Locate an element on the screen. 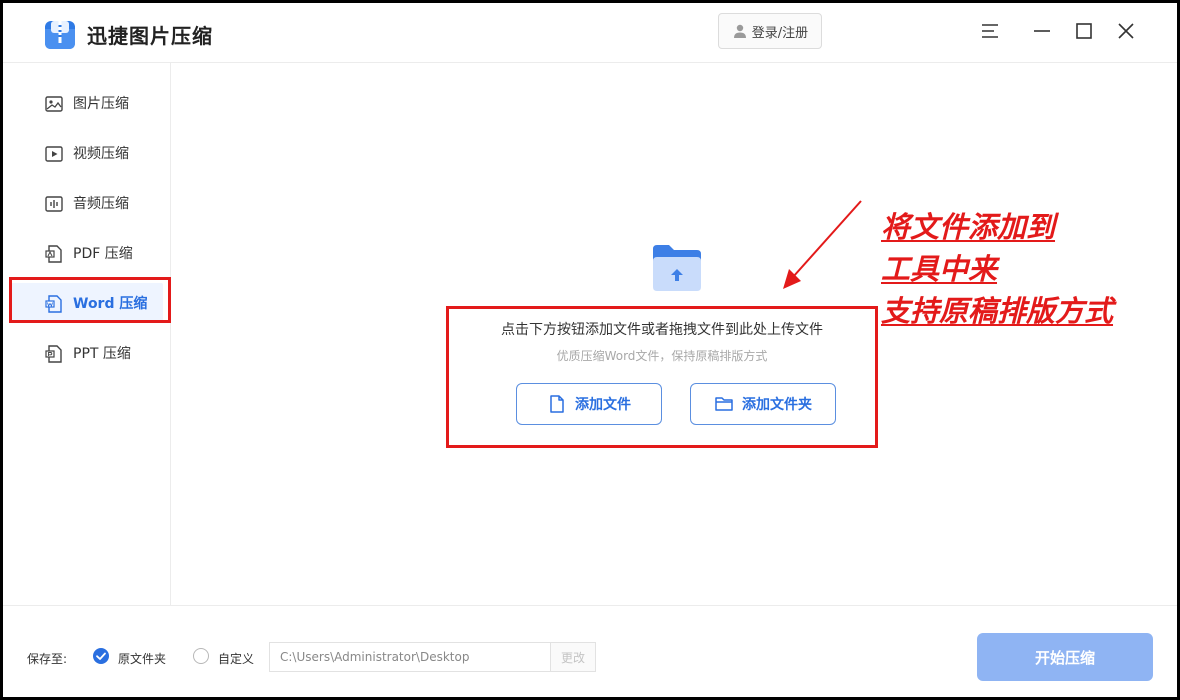 The width and height of the screenshot is (1180, 700). drop-zone-instruction: 点击下方按钮添加文件或者拖拽文件到此处上传文件 is located at coordinates (662, 330).